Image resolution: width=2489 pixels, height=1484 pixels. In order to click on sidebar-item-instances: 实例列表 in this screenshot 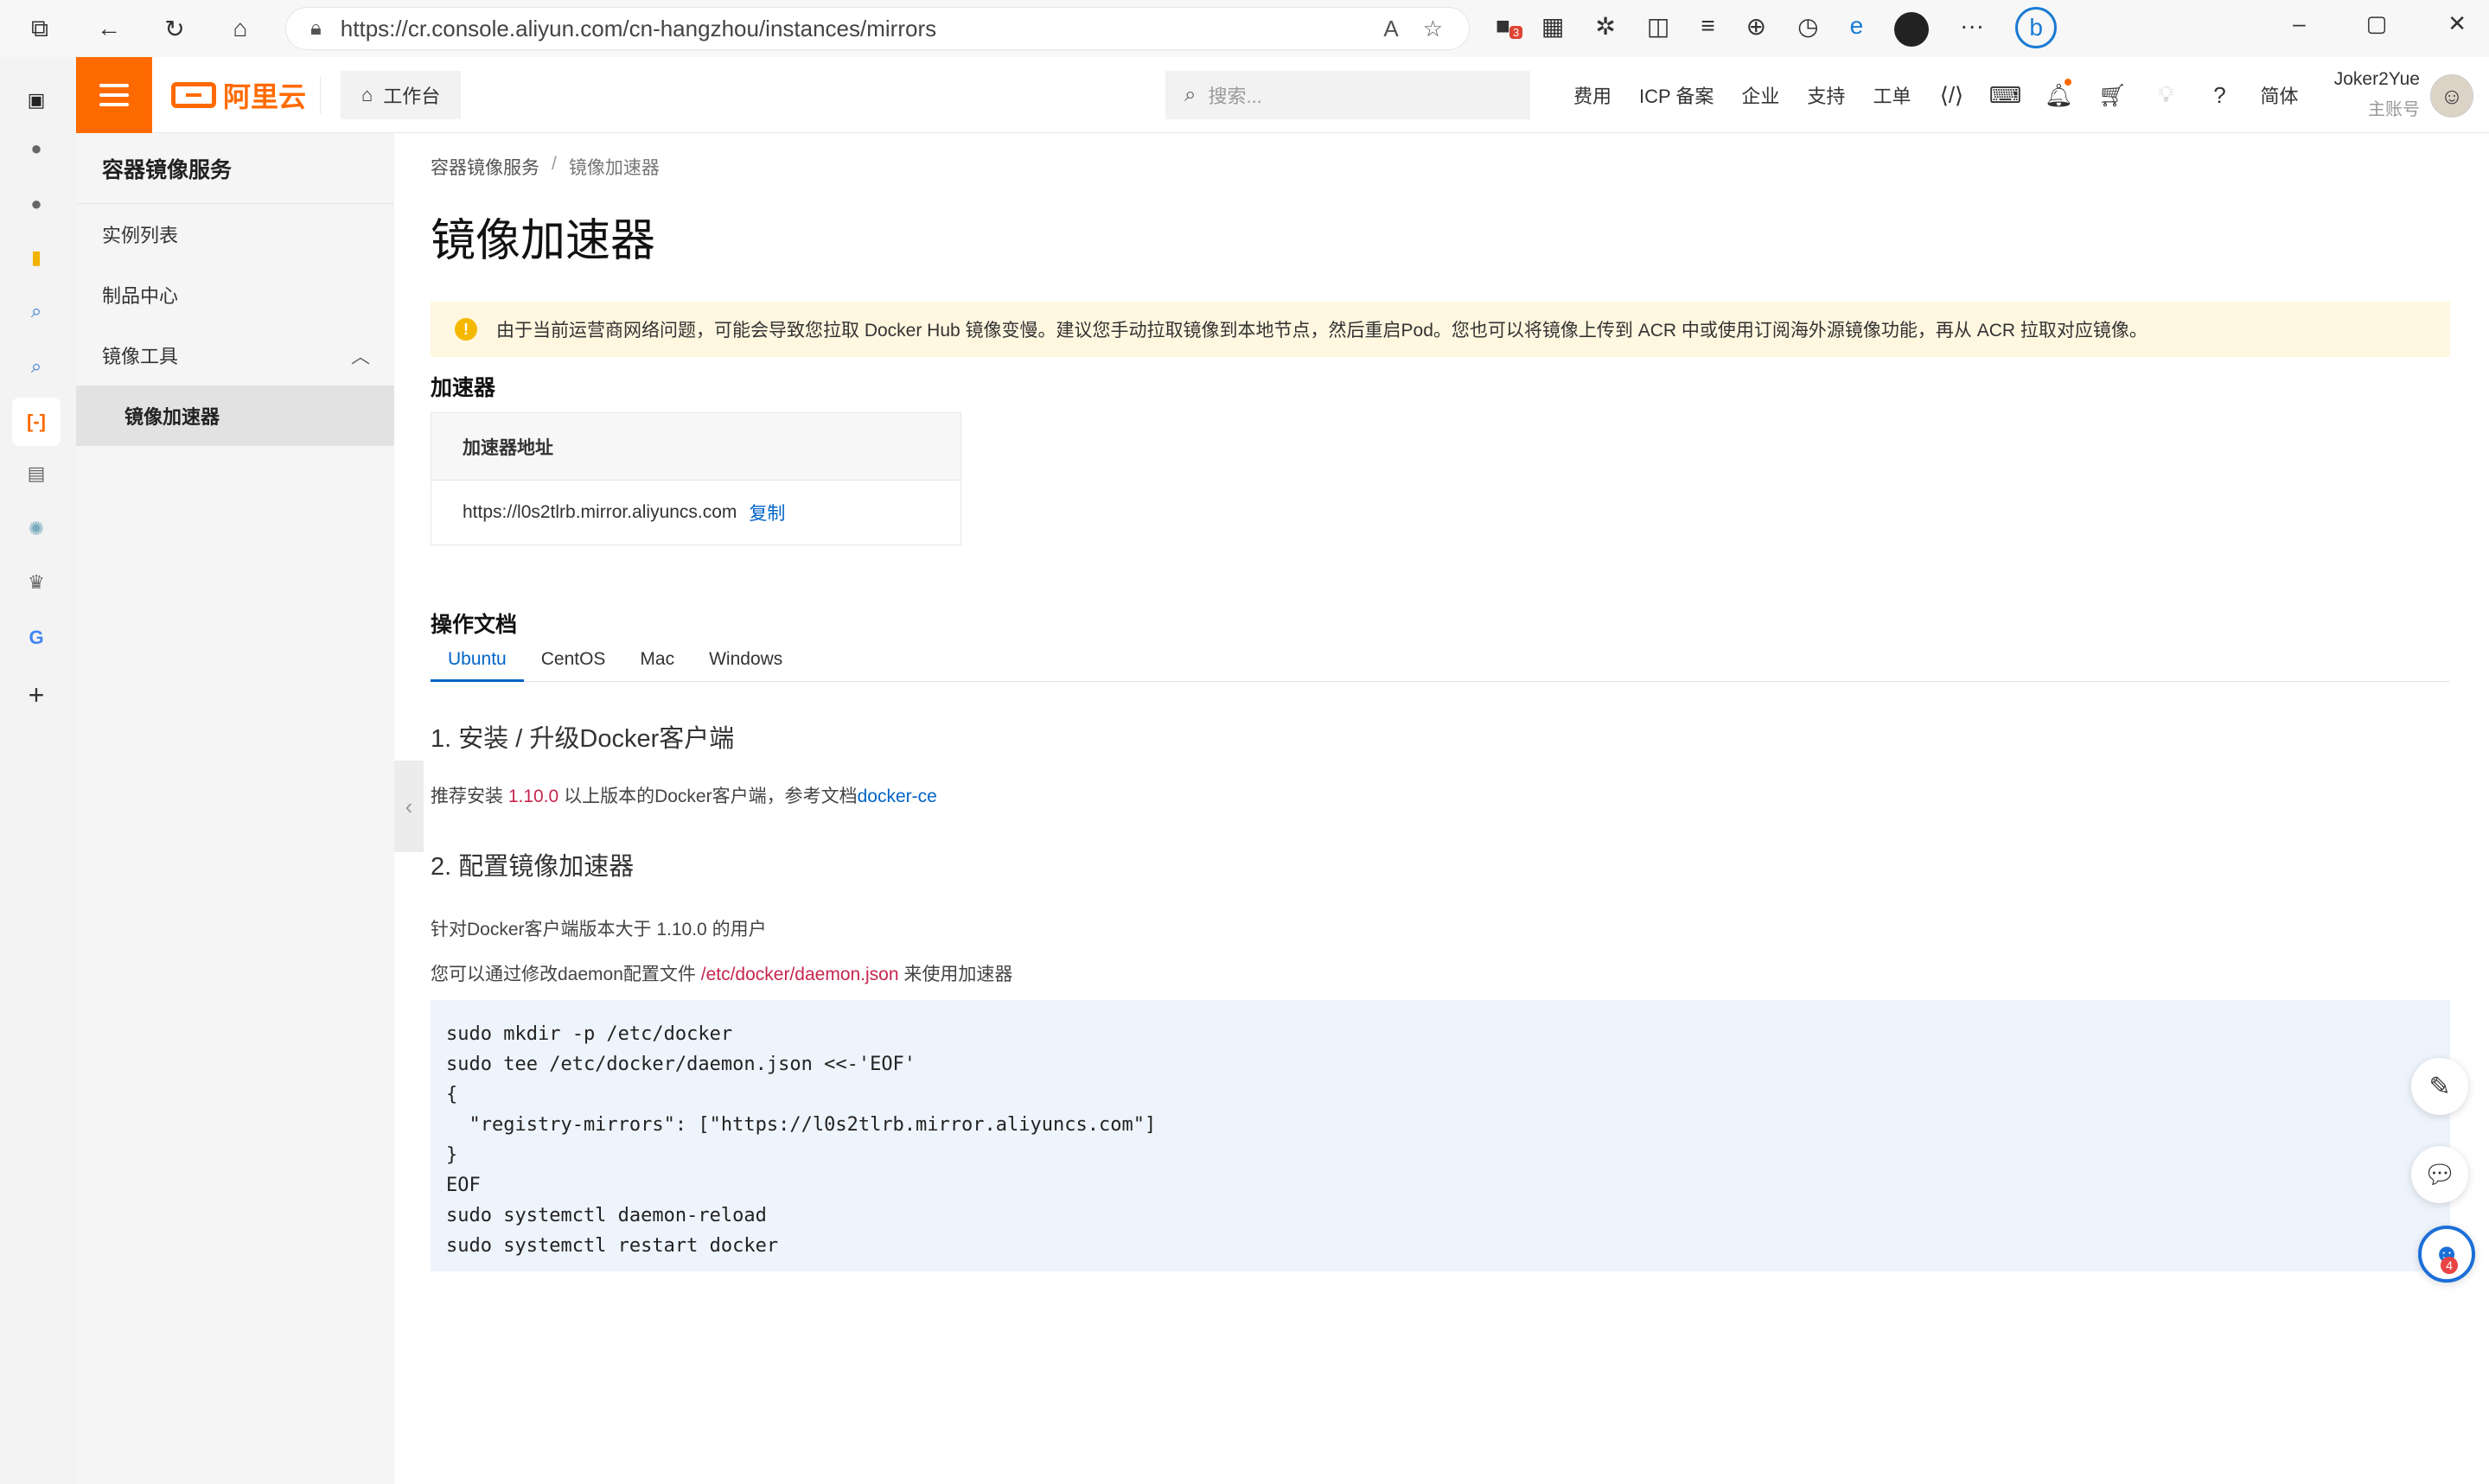, I will do `click(235, 234)`.